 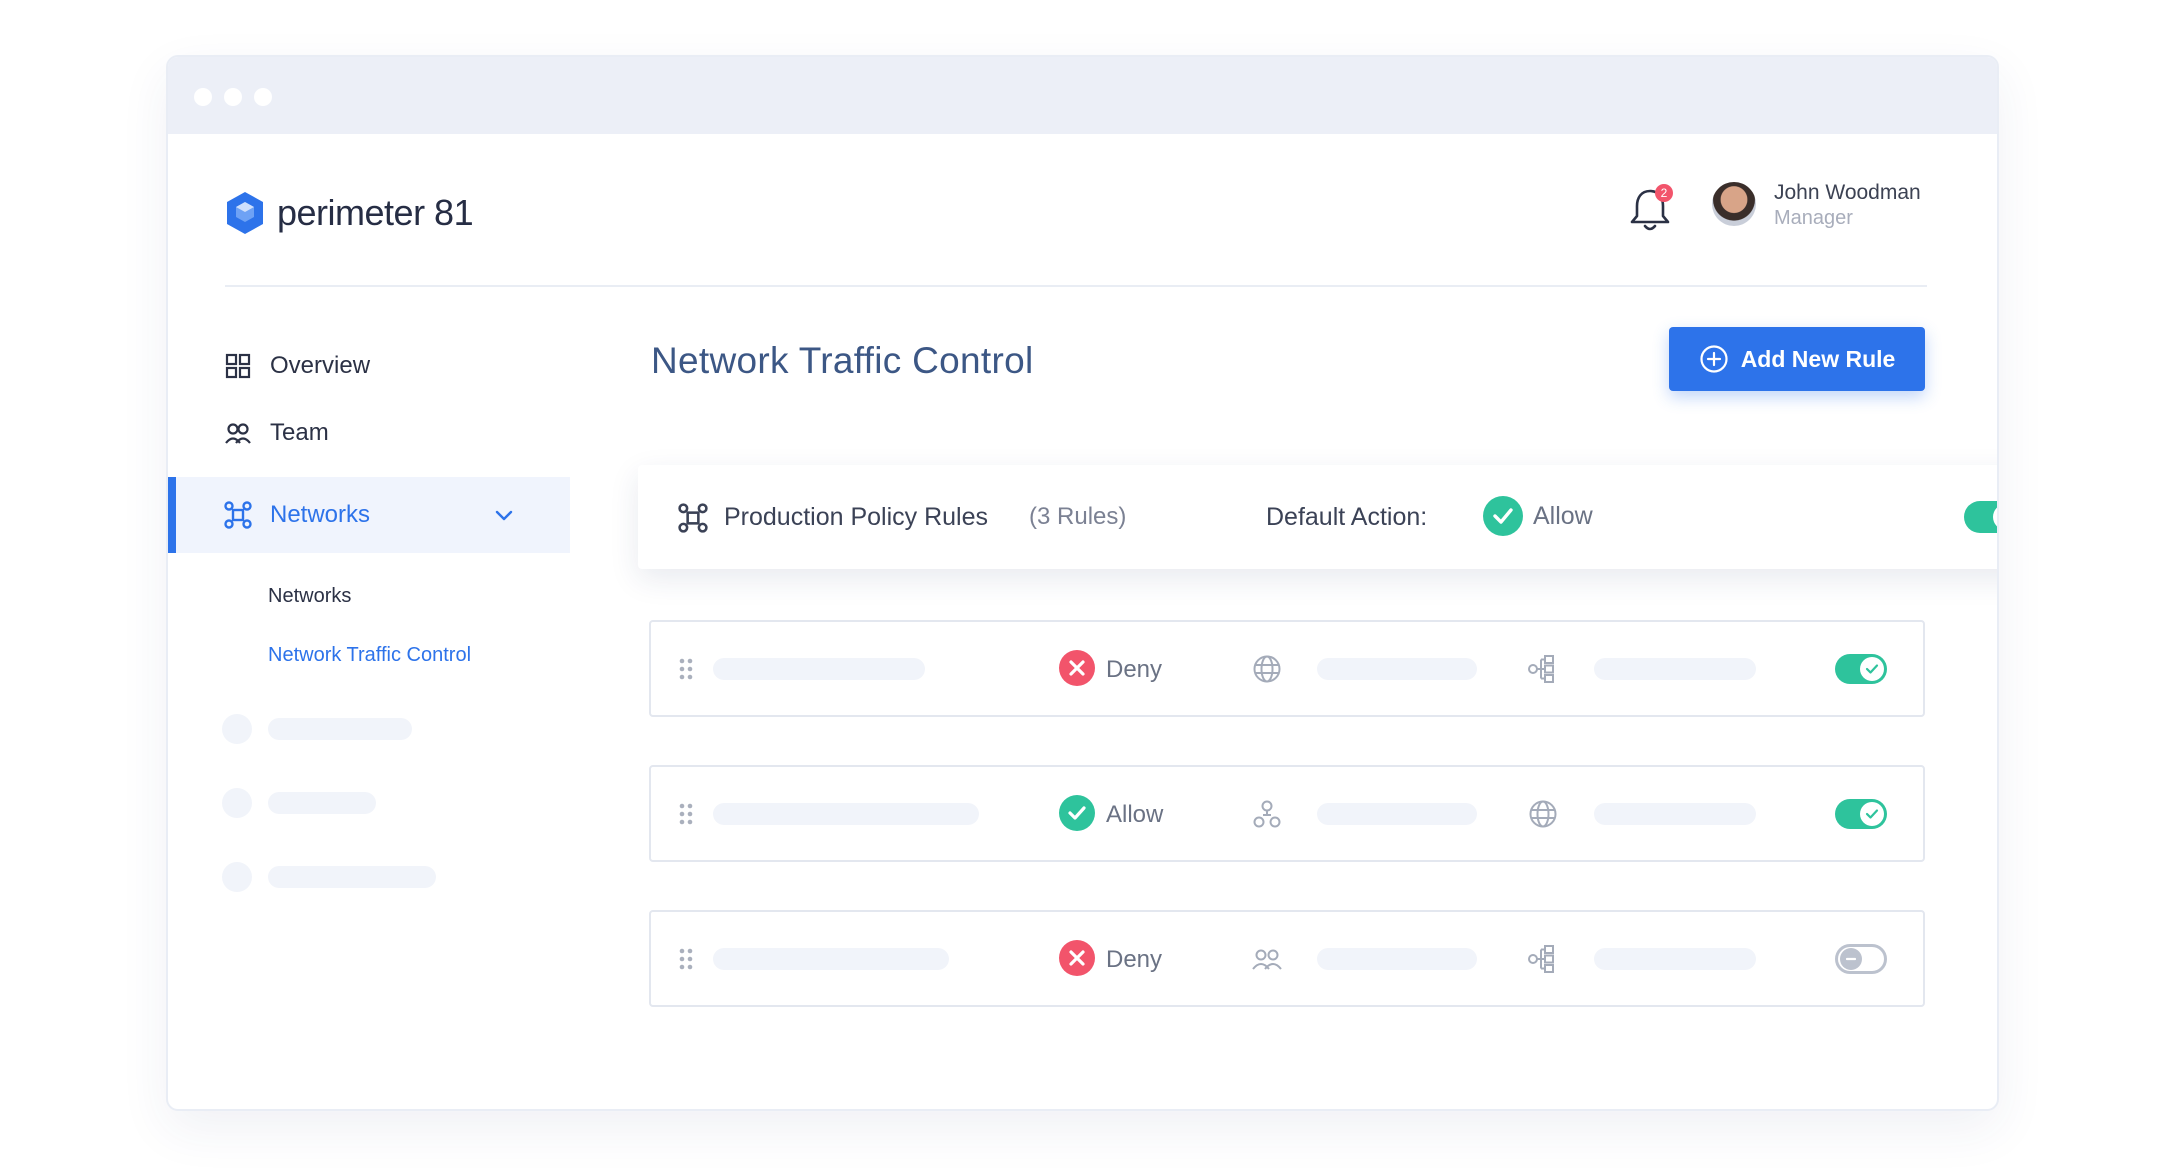 What do you see at coordinates (320, 514) in the screenshot?
I see `sidebar-item-label: Networks` at bounding box center [320, 514].